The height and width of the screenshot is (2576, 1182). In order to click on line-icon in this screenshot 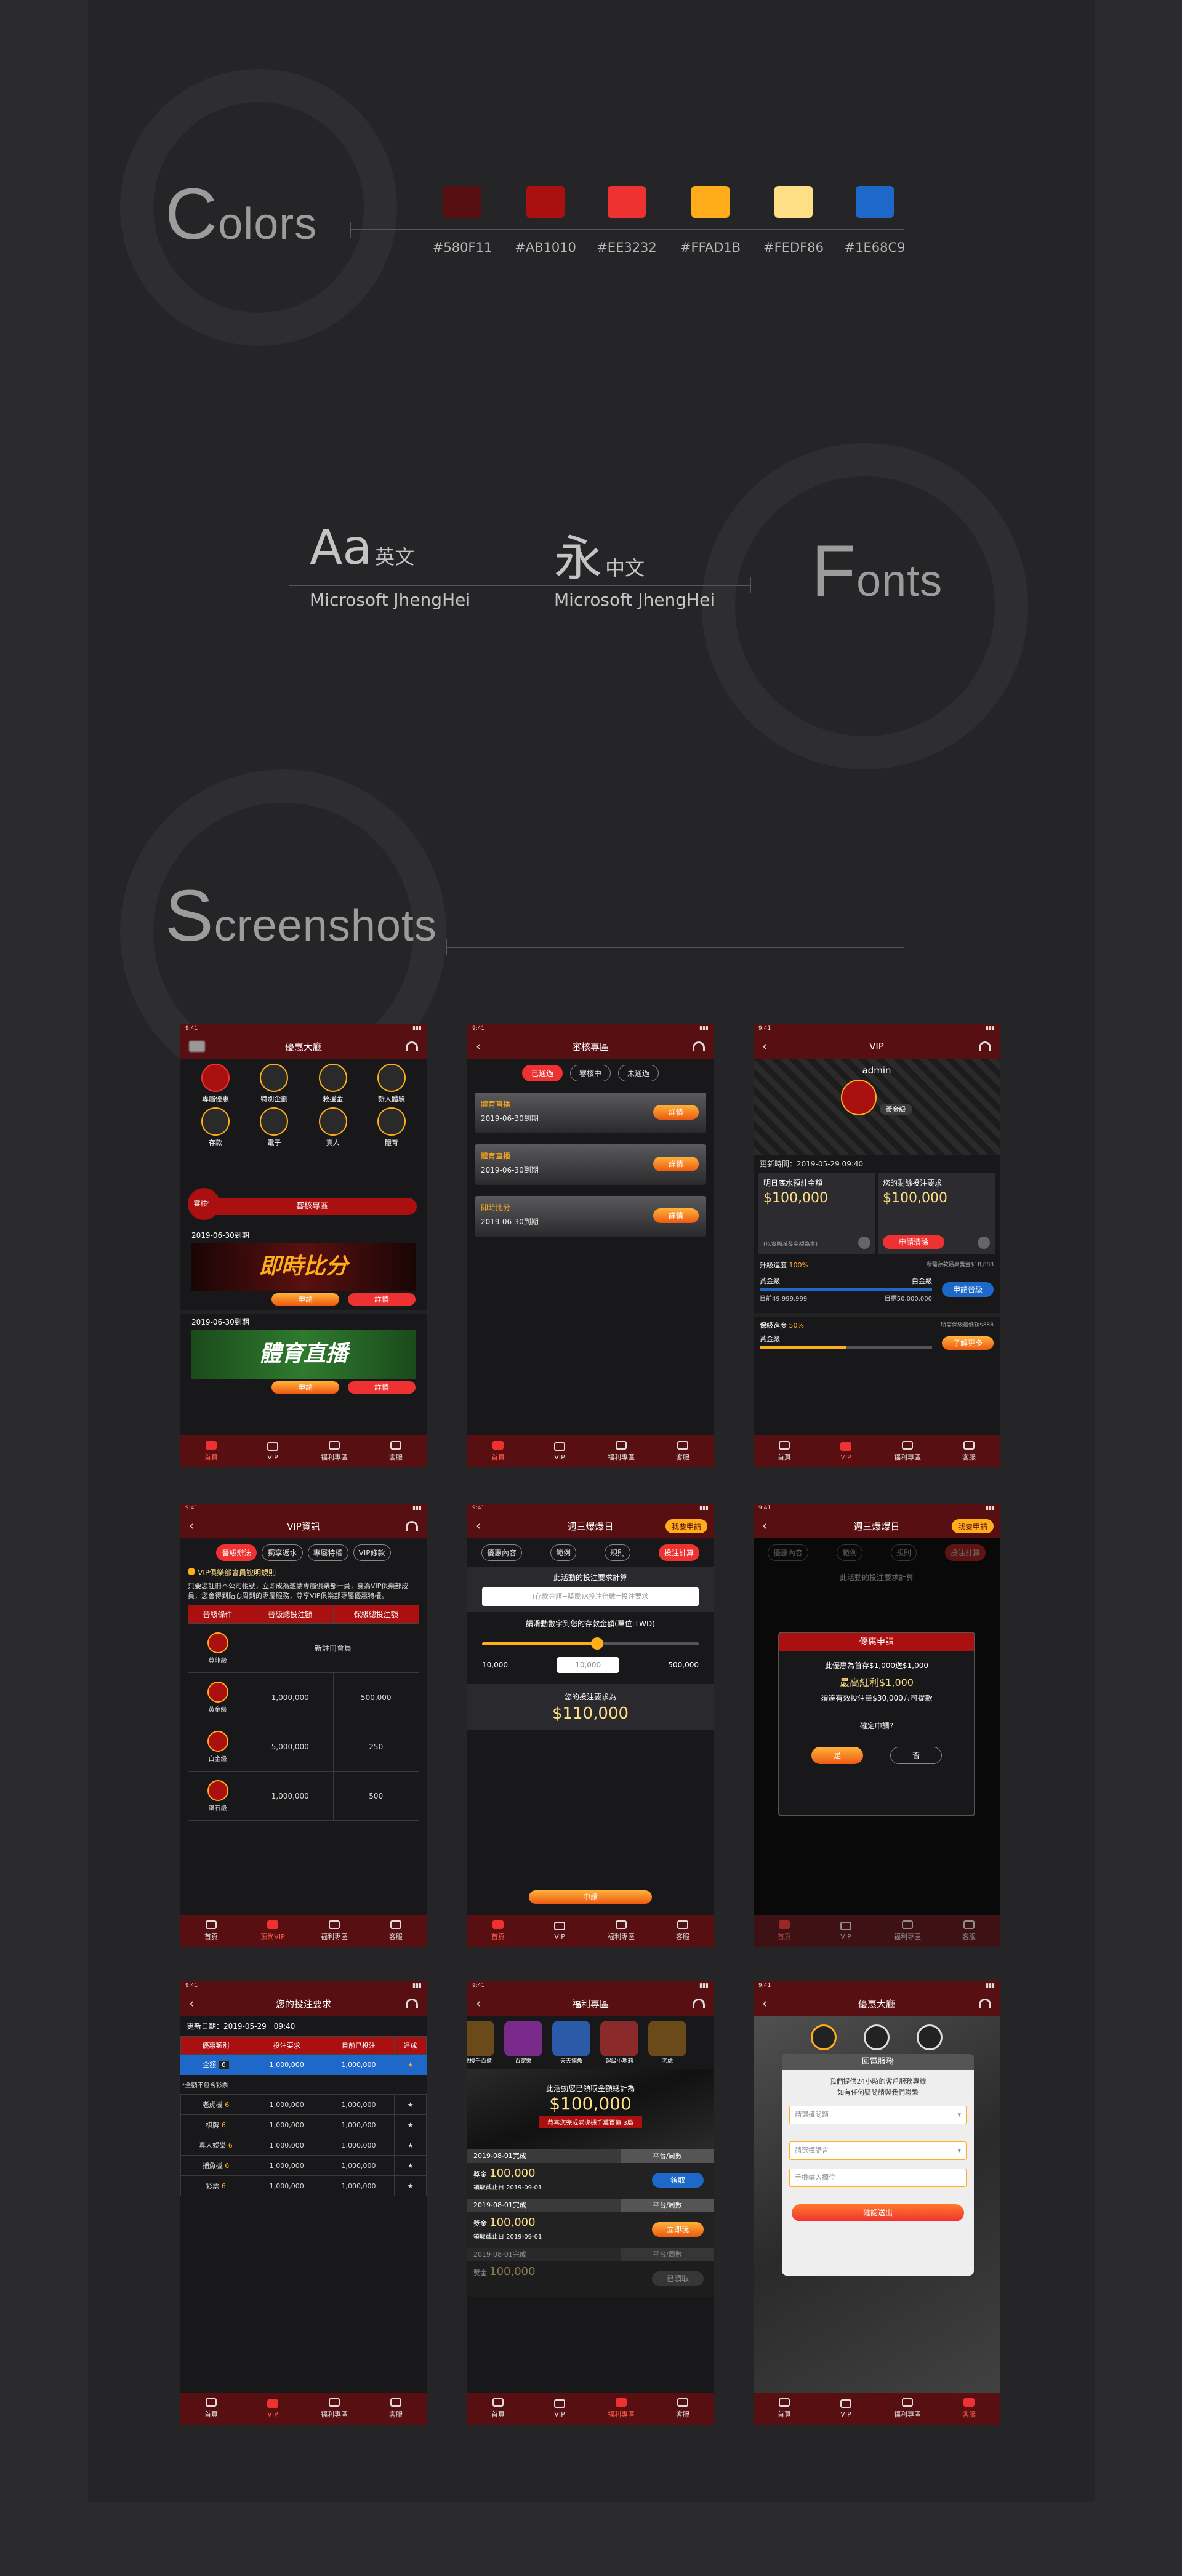, I will do `click(877, 2037)`.